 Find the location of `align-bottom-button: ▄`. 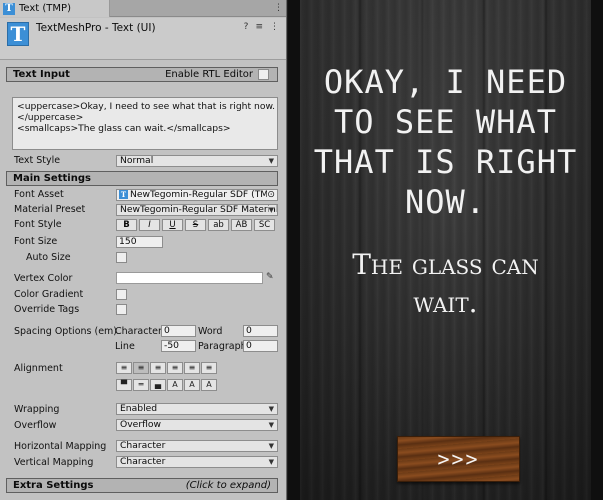

align-bottom-button: ▄ is located at coordinates (158, 385).